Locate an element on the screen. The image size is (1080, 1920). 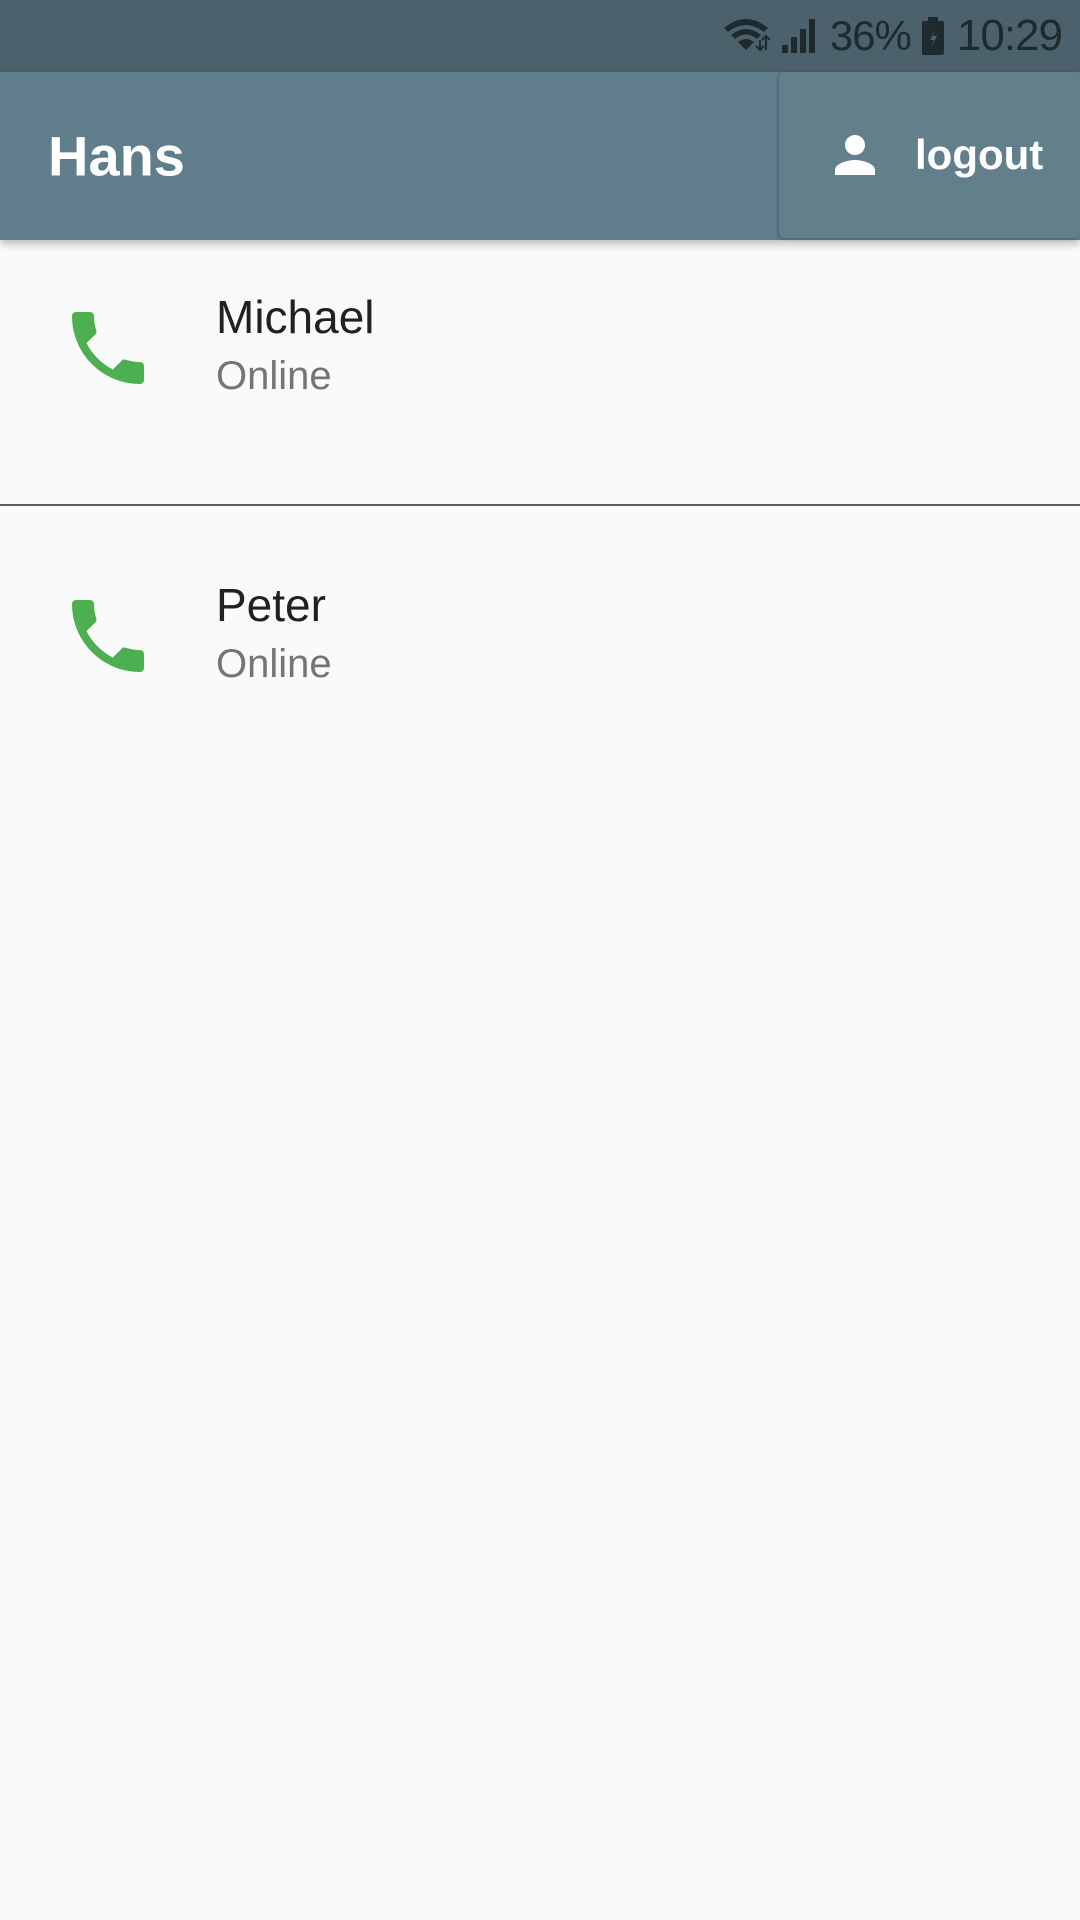
wifi-icon is located at coordinates (748, 36).